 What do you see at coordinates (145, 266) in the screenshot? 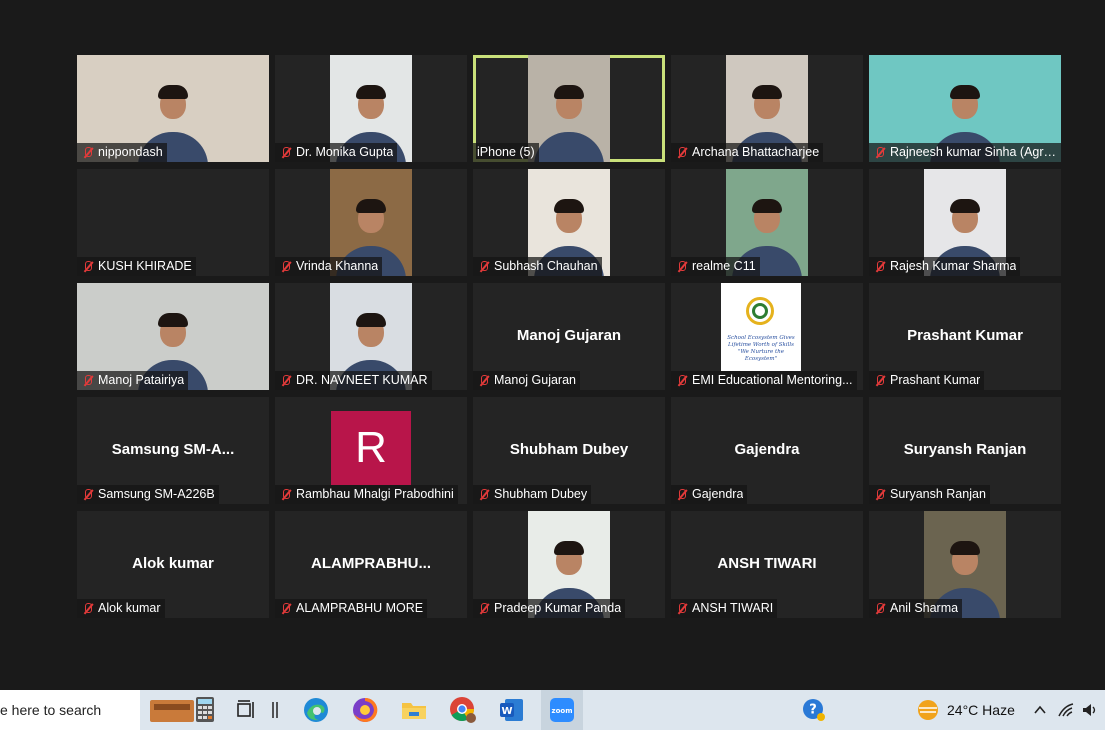
I see `participant-display-name: KUSH KHIRADE` at bounding box center [145, 266].